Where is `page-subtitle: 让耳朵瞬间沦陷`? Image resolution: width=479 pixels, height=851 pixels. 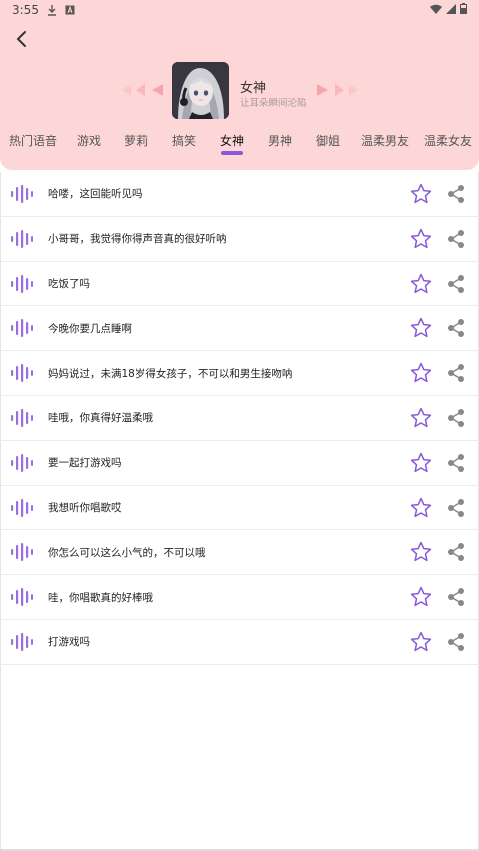 page-subtitle: 让耳朵瞬间沦陷 is located at coordinates (273, 103).